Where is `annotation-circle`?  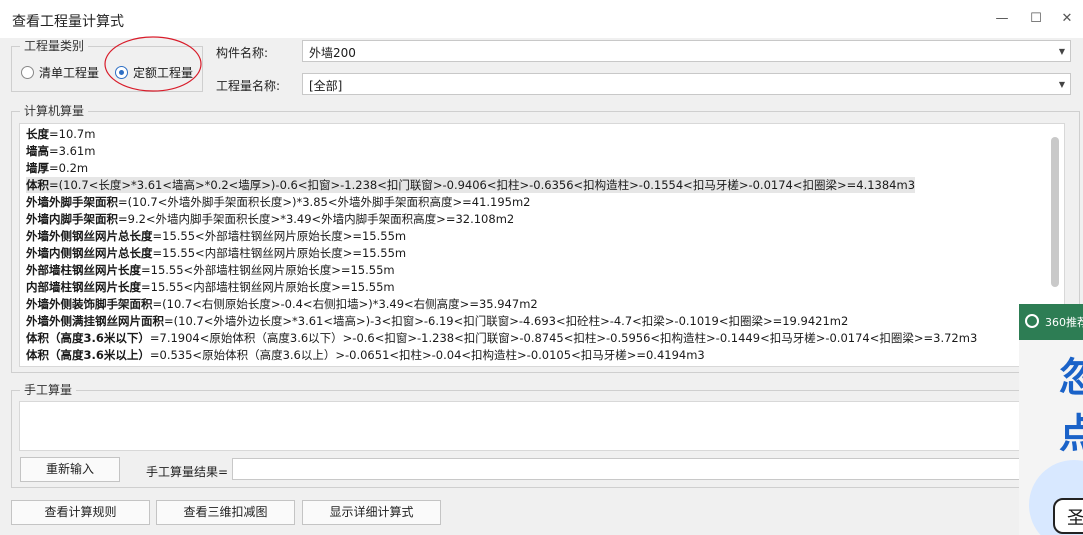 annotation-circle is located at coordinates (153, 64).